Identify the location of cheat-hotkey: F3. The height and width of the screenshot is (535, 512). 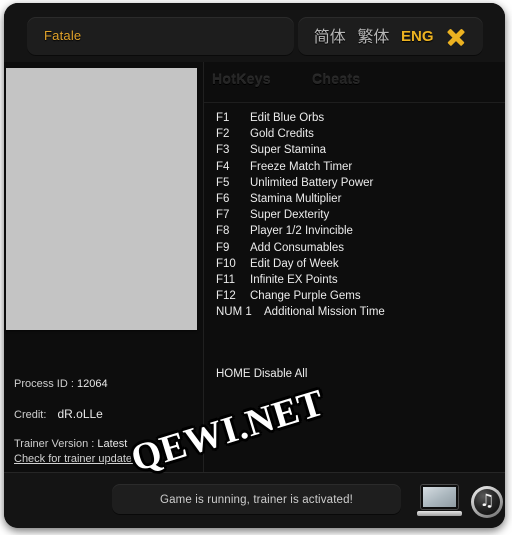
(223, 150).